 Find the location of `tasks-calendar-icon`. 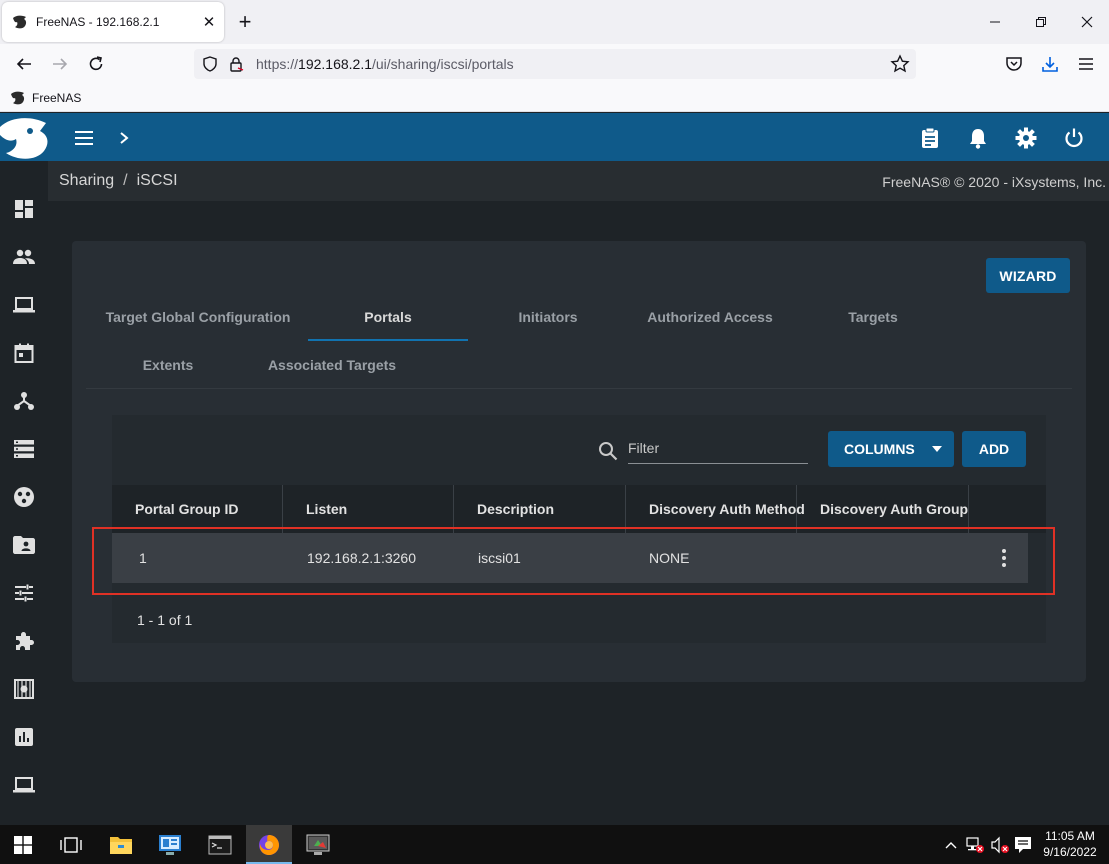

tasks-calendar-icon is located at coordinates (24, 353).